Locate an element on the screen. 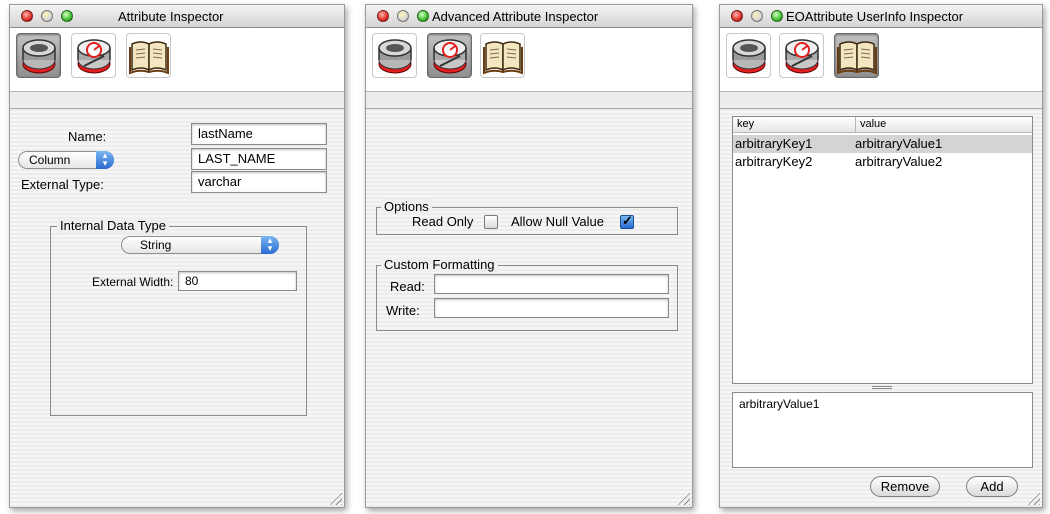 The image size is (1050, 514). options-group: Options Read Only Allow Null Value is located at coordinates (527, 217).